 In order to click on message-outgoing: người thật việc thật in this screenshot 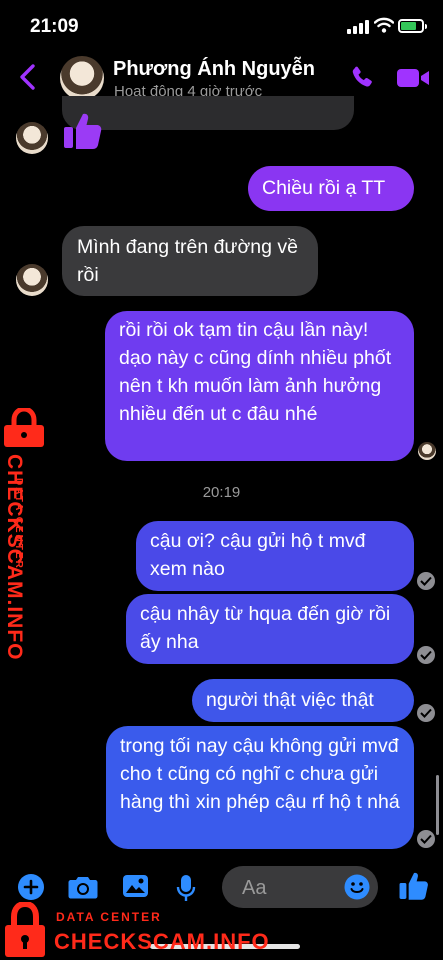, I will do `click(303, 700)`.